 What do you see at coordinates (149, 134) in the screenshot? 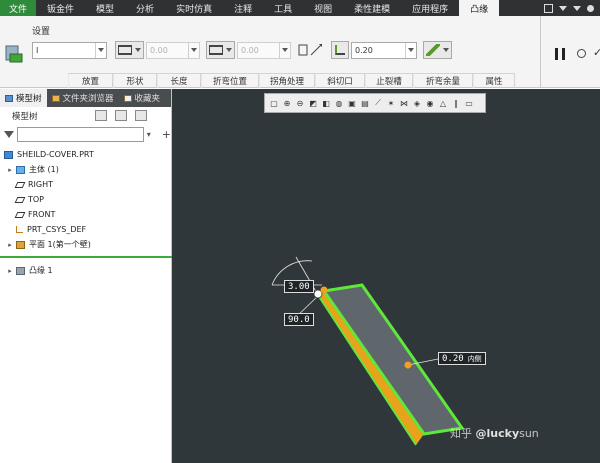
I see `chevron-down-icon: ▾` at bounding box center [149, 134].